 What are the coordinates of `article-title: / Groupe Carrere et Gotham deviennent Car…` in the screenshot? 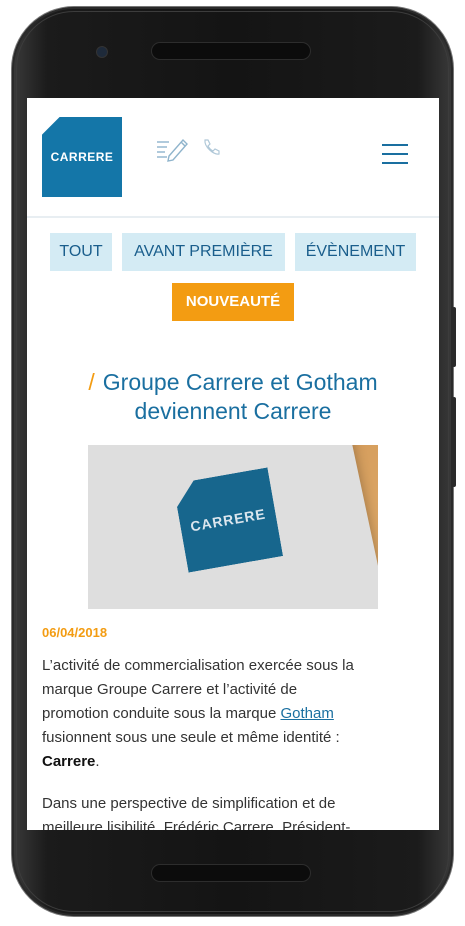 It's located at (233, 397).